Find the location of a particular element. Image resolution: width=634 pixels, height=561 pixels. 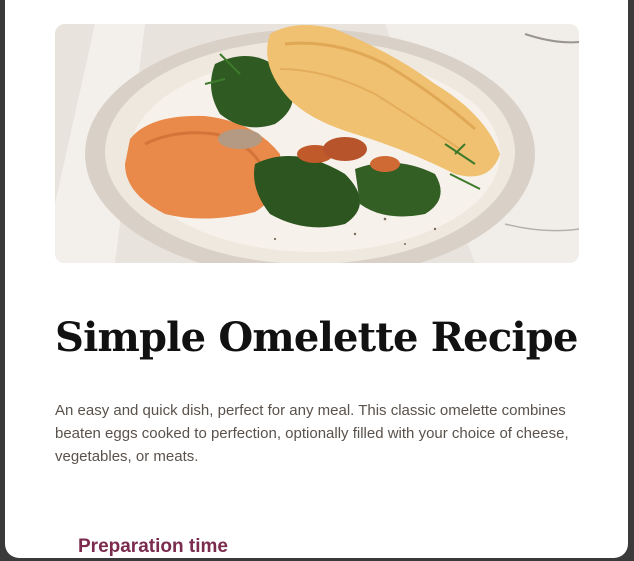

recipe-title: Simple Omelette Recipe is located at coordinates (316, 337).